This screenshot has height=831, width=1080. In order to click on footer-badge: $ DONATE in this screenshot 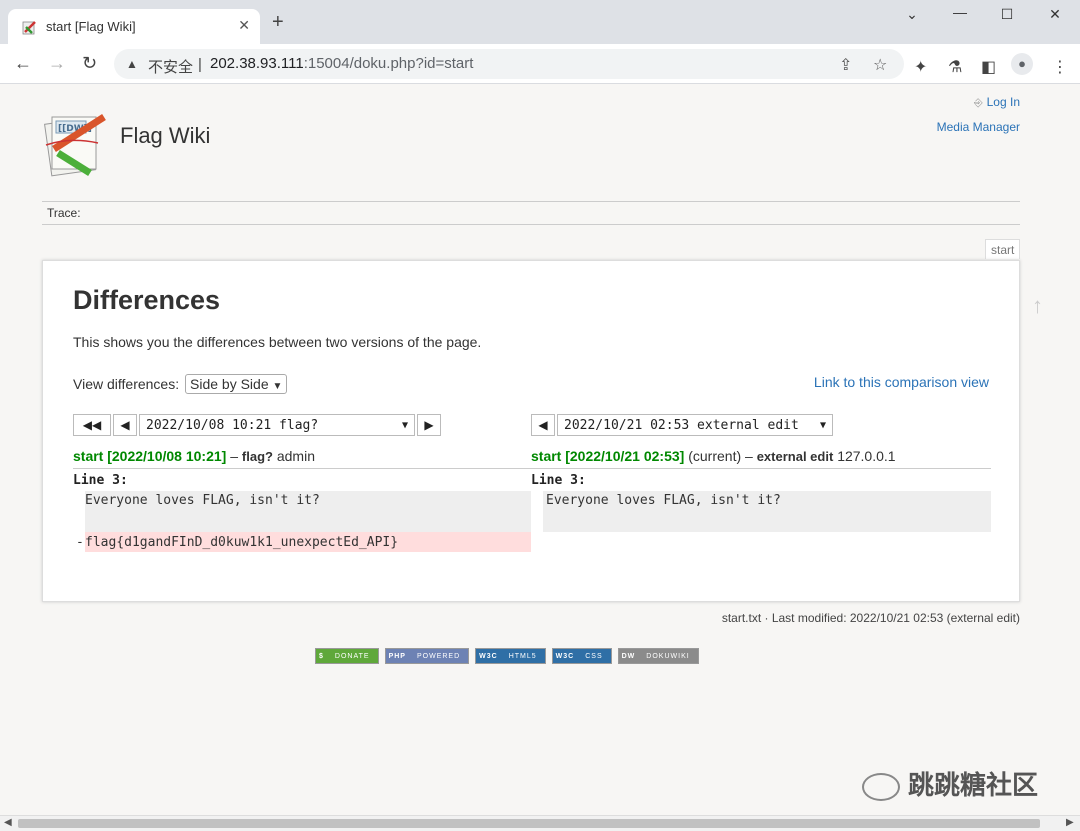, I will do `click(347, 656)`.